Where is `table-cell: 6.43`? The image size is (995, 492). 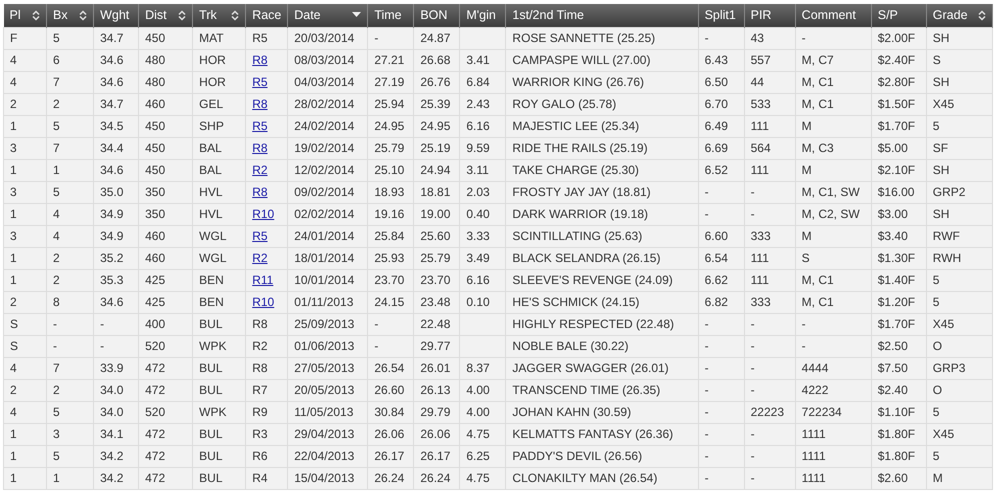
table-cell: 6.43 is located at coordinates (716, 60).